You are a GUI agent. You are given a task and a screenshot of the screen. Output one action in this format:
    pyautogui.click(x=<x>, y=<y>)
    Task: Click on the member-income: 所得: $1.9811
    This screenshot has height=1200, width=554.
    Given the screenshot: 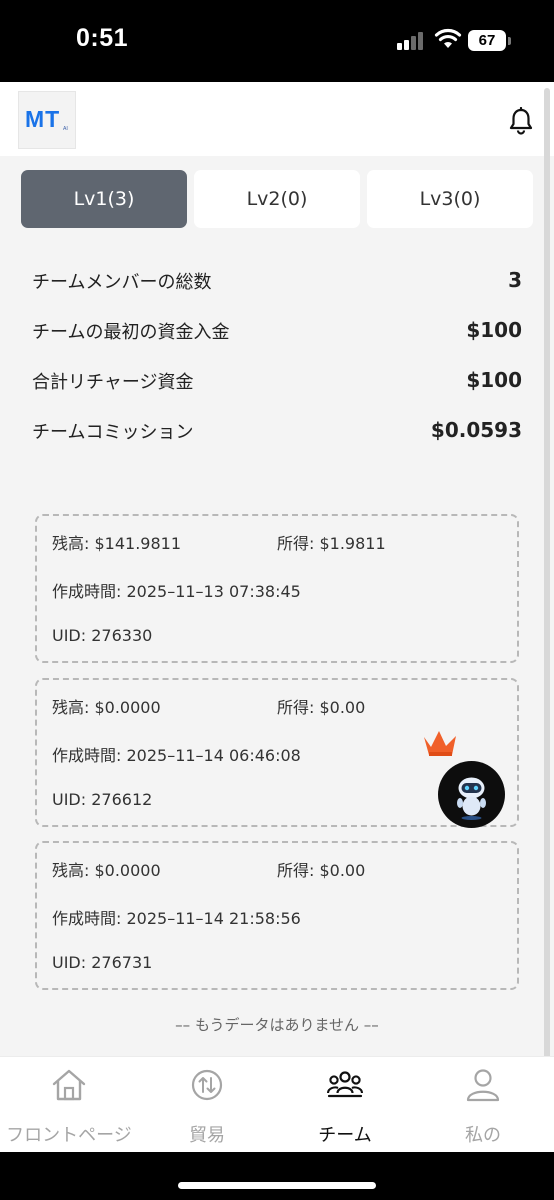 What is the action you would take?
    pyautogui.click(x=331, y=543)
    